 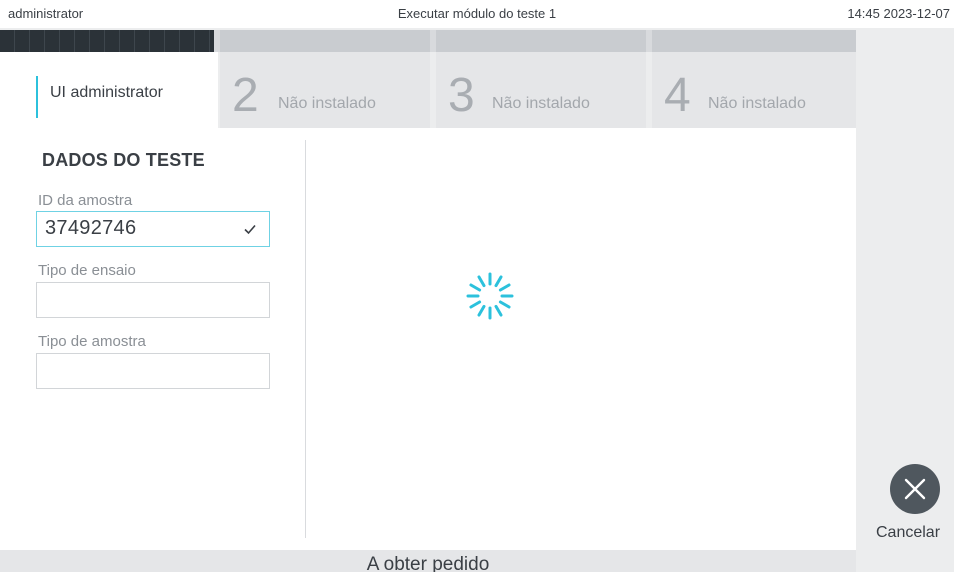 What do you see at coordinates (677, 95) in the screenshot?
I see `tab-number: 4` at bounding box center [677, 95].